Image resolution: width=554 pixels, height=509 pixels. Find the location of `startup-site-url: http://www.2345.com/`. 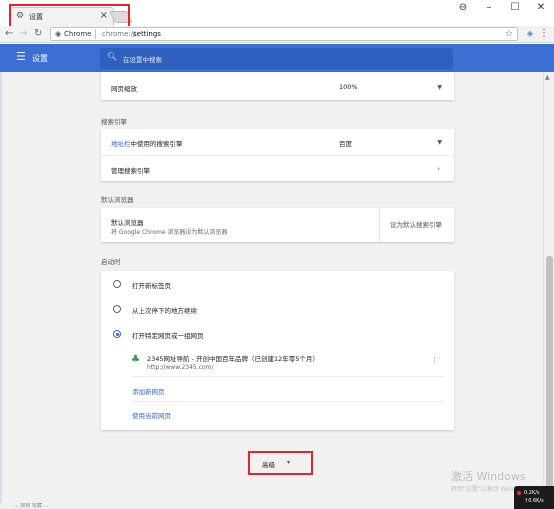

startup-site-url: http://www.2345.com/ is located at coordinates (180, 367).